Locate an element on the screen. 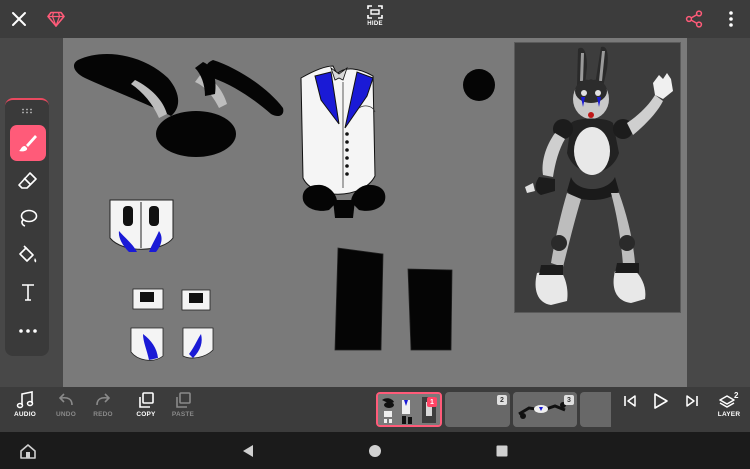 The width and height of the screenshot is (750, 469). ink-dot is located at coordinates (479, 85).